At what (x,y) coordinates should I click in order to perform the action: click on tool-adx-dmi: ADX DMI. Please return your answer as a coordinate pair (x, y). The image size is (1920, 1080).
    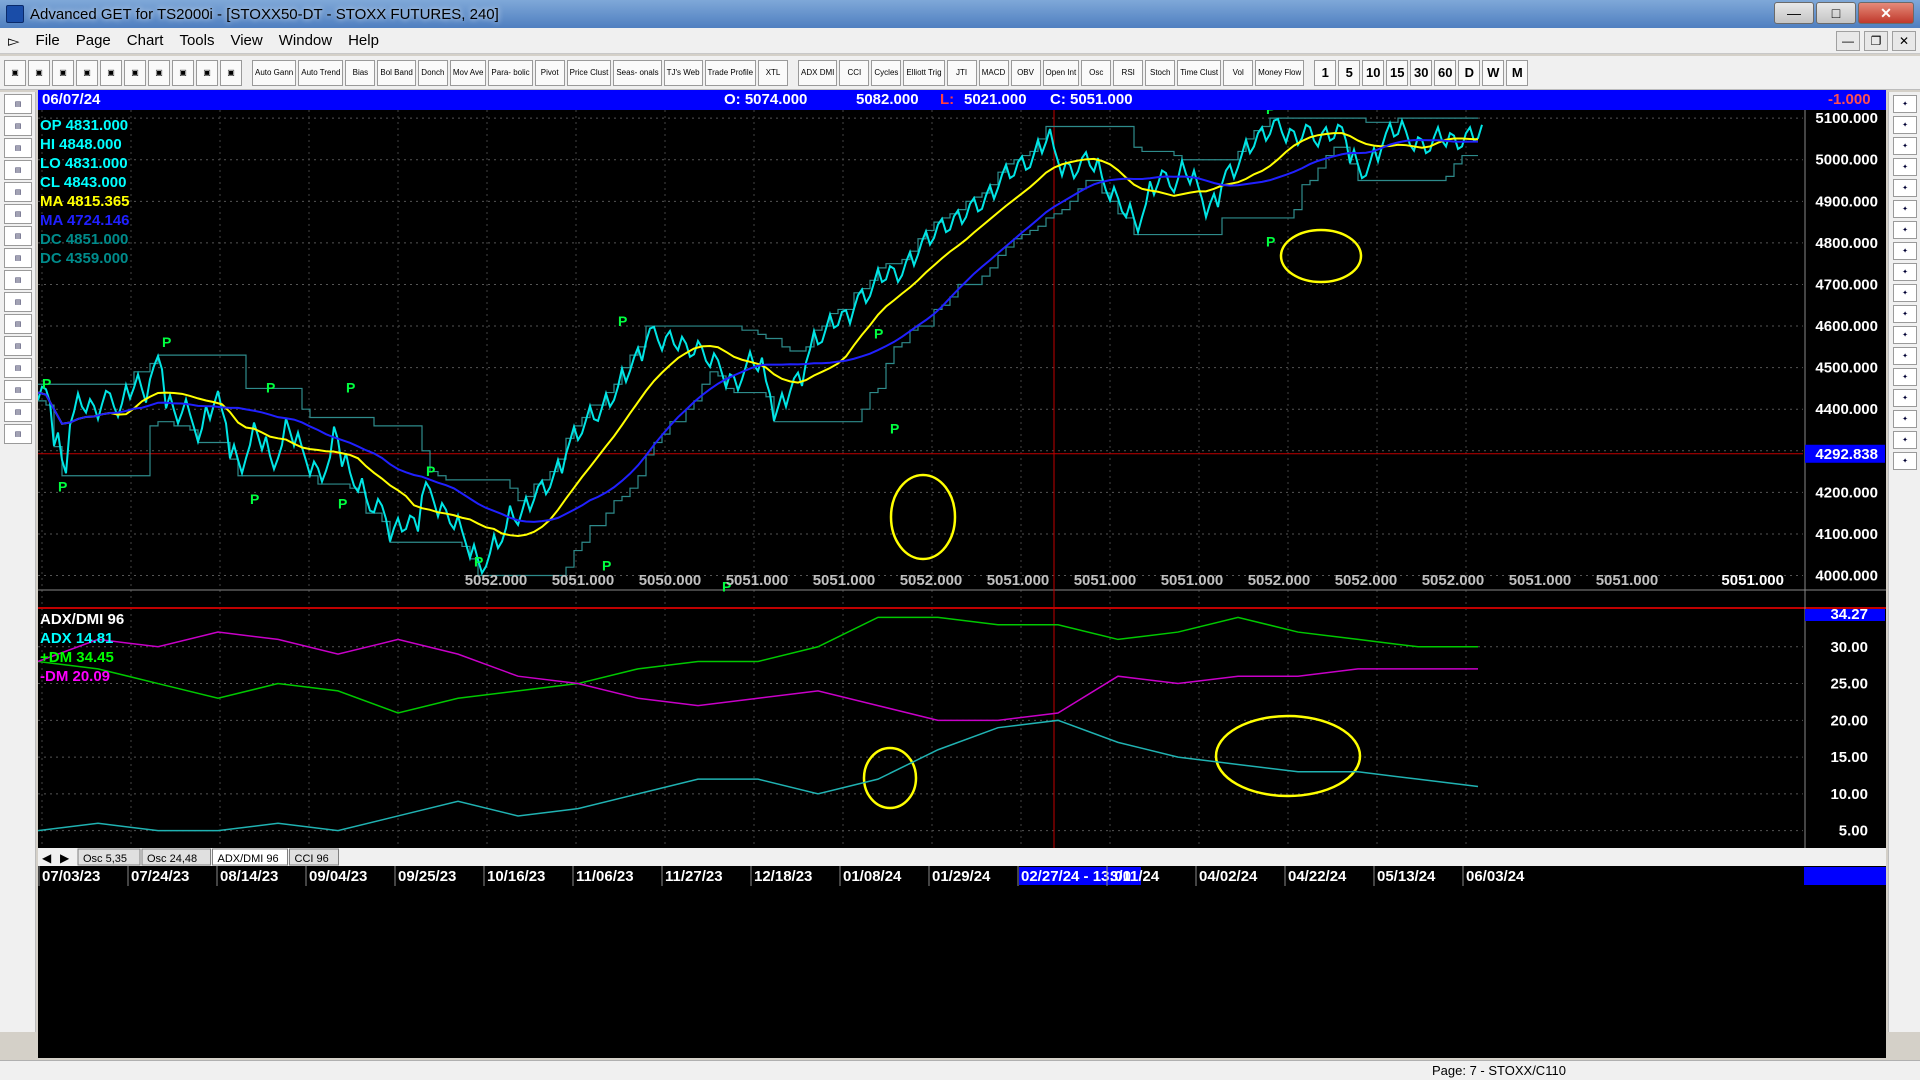
    Looking at the image, I should click on (818, 72).